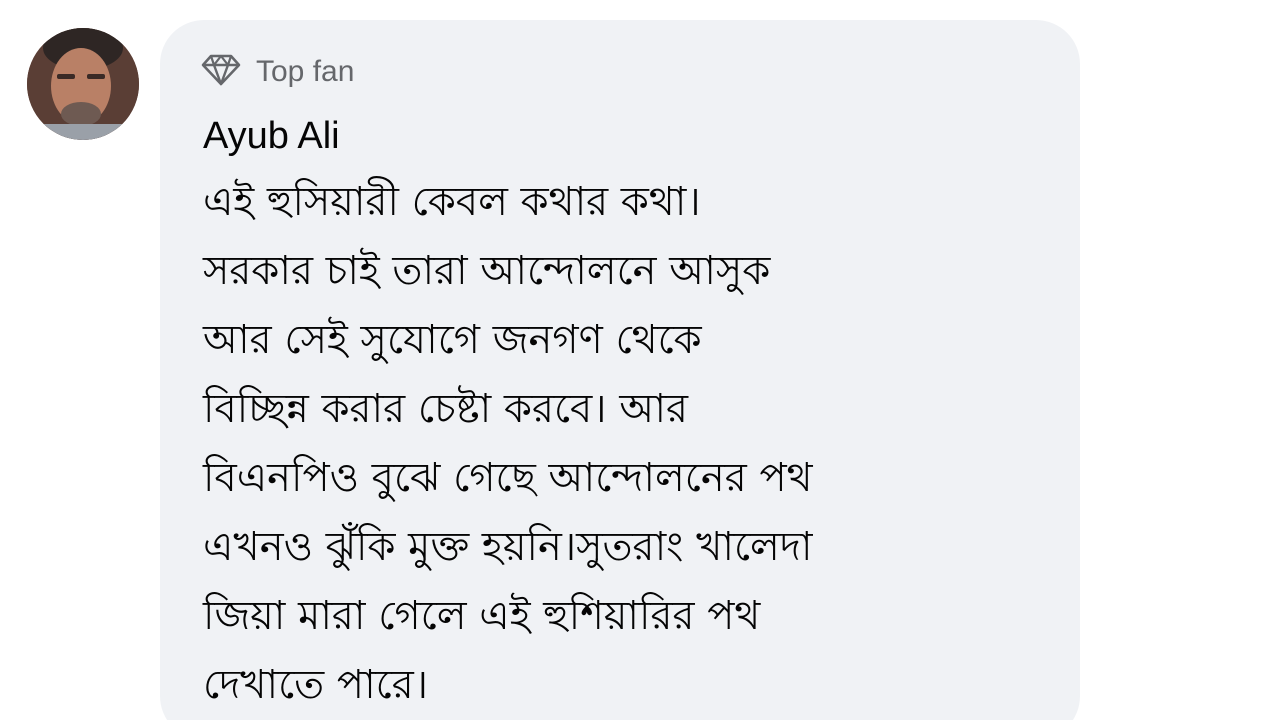 Image resolution: width=1280 pixels, height=720 pixels. Describe the element at coordinates (508, 547) in the screenshot. I see `comment-line: এখনও ঝুঁকি মুক্ত হয়নি।সুতরাং খালেদা` at that location.